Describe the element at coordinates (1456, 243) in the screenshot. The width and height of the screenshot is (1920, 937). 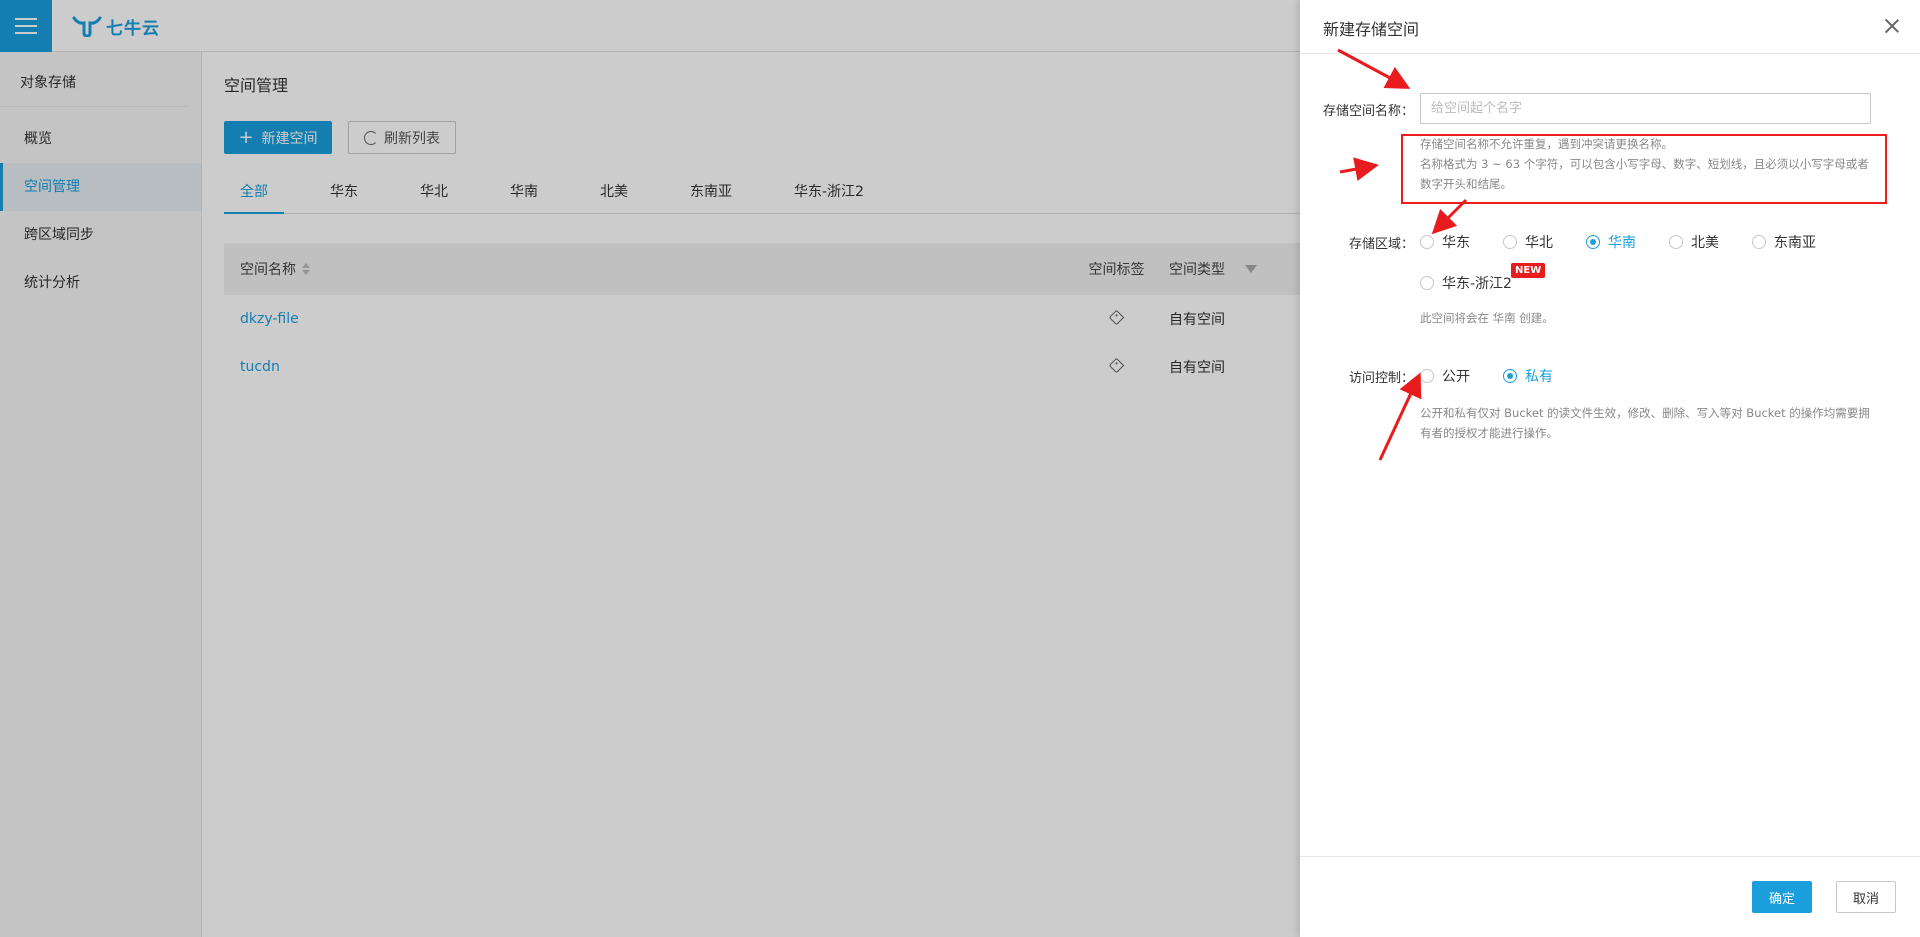
I see `region-option-label: 华东` at that location.